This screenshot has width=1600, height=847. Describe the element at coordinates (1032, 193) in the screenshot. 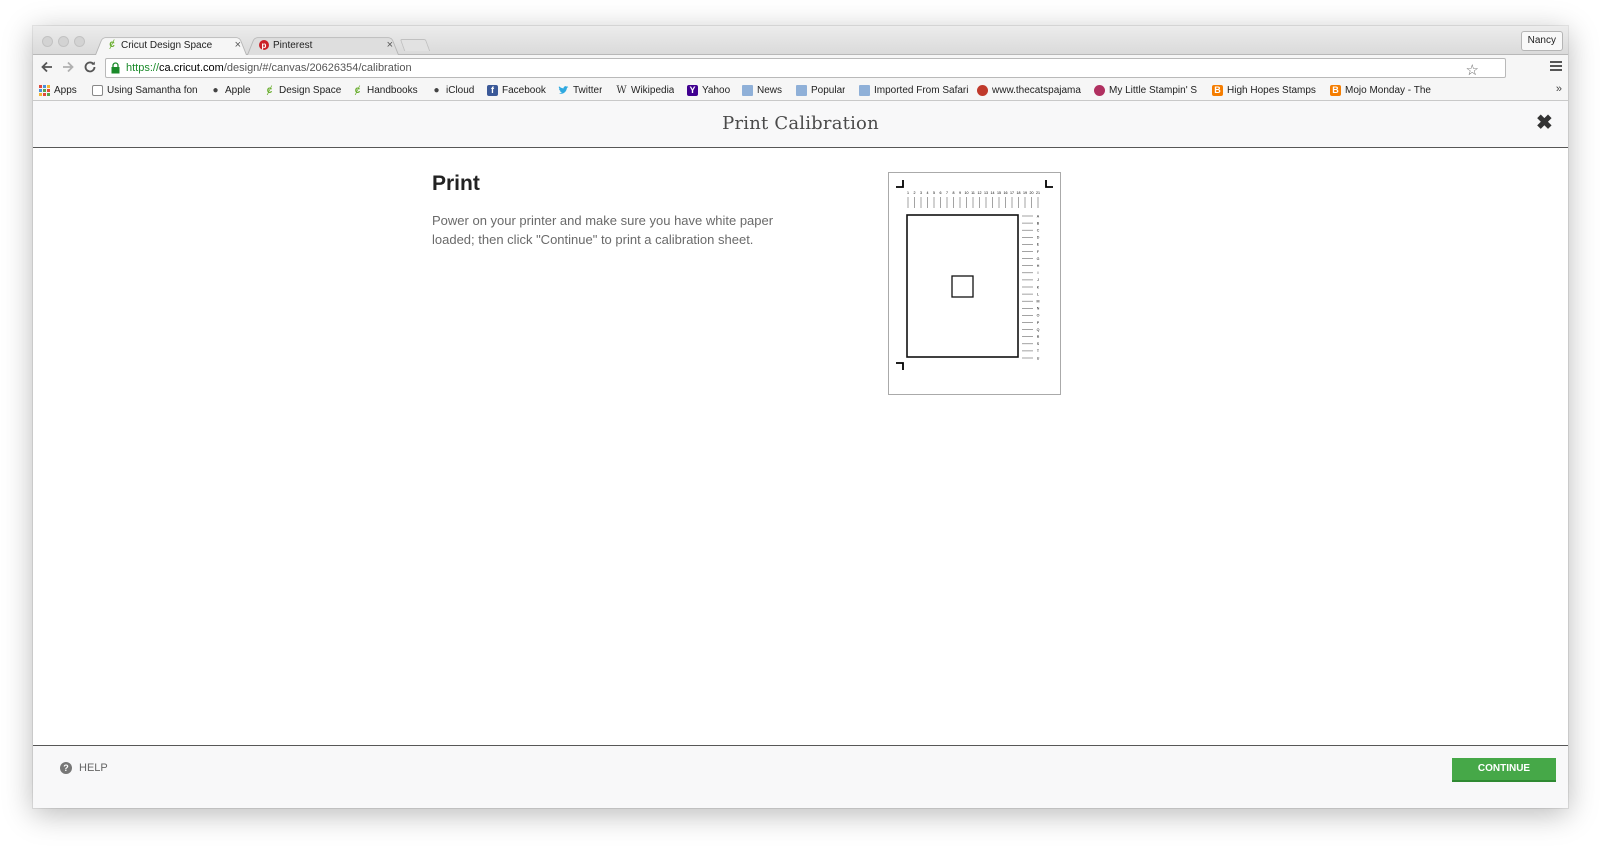

I see `column-number-label: 20` at that location.